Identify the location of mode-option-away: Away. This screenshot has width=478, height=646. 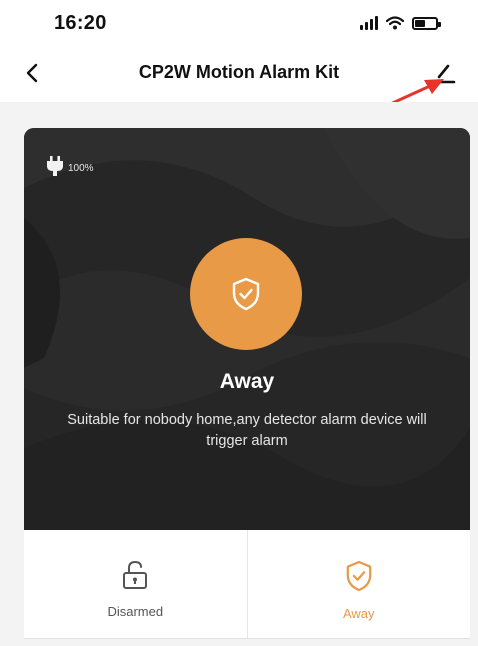
(358, 584).